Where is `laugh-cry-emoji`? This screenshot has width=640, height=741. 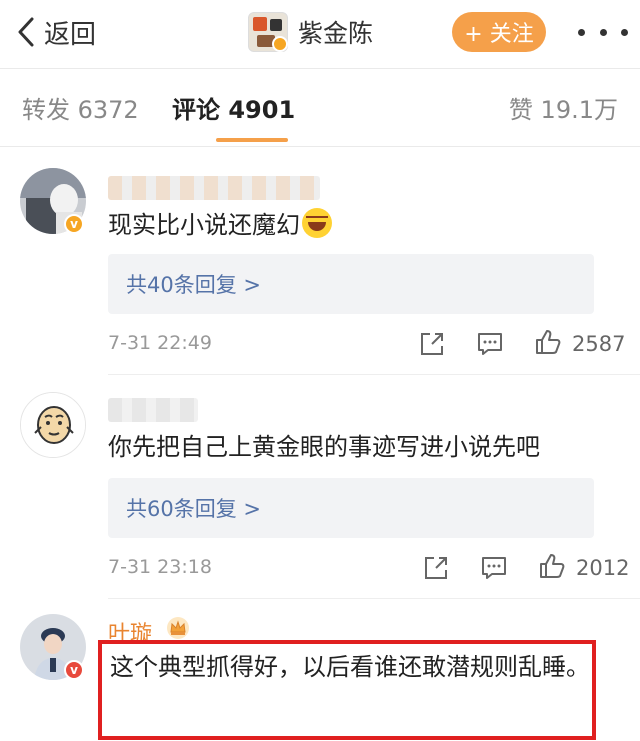
laugh-cry-emoji is located at coordinates (317, 223).